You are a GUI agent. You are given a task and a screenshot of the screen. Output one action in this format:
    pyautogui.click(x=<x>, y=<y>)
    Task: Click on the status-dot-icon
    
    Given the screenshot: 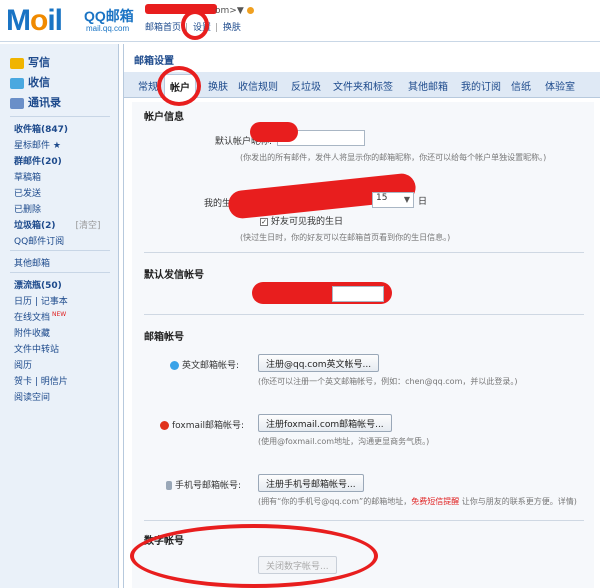 What is the action you would take?
    pyautogui.click(x=250, y=10)
    